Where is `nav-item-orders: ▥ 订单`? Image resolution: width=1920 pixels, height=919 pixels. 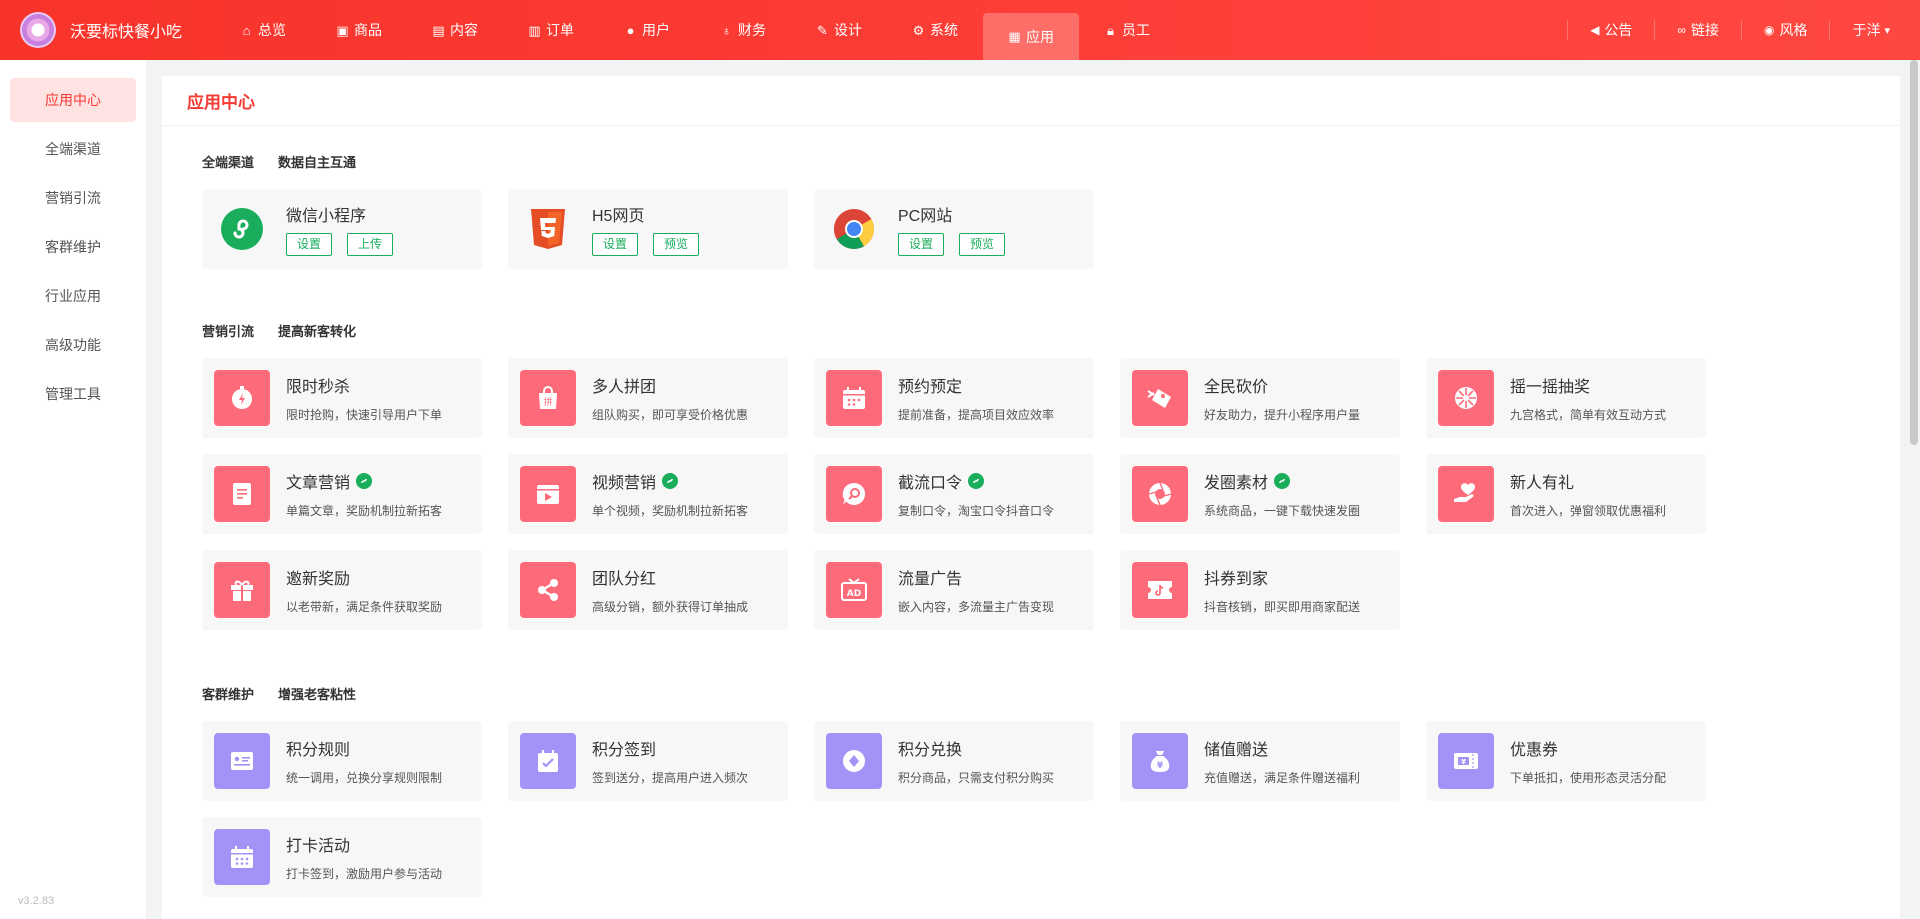
nav-item-orders: ▥ 订单 is located at coordinates (551, 30).